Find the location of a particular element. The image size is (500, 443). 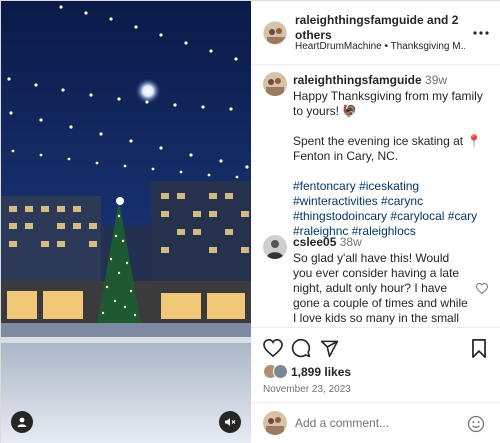

more-horizontal-icon is located at coordinates (481, 33).